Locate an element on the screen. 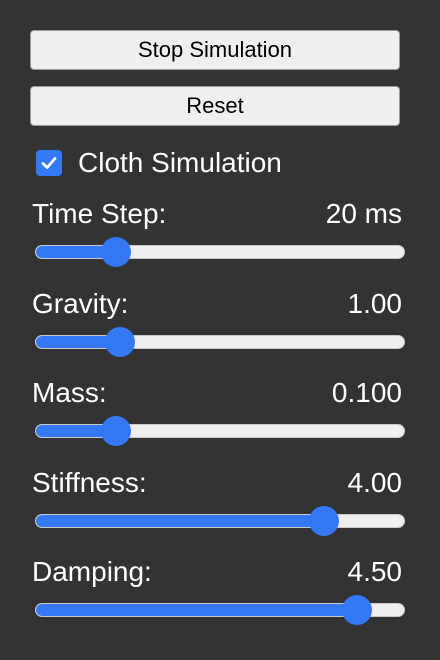  time-step-slider-thumb is located at coordinates (116, 252).